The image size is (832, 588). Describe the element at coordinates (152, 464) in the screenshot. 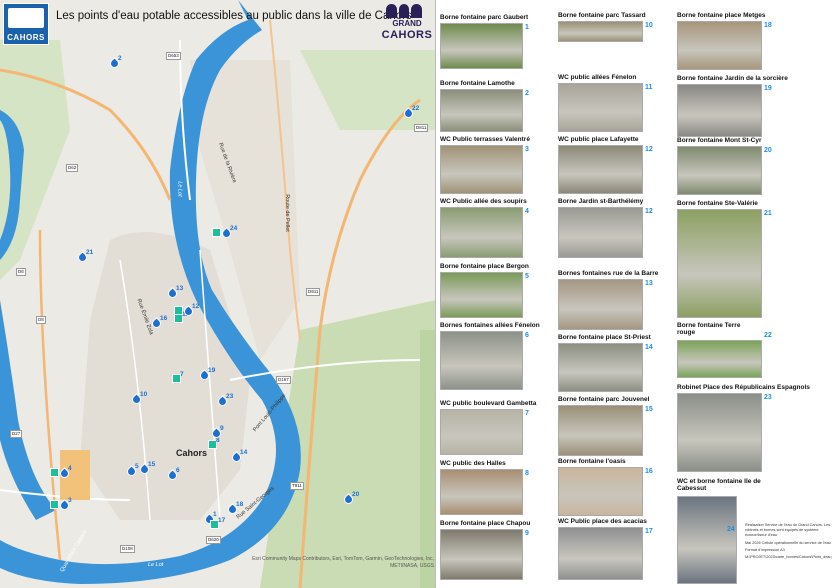

I see `marker-number: 15` at that location.